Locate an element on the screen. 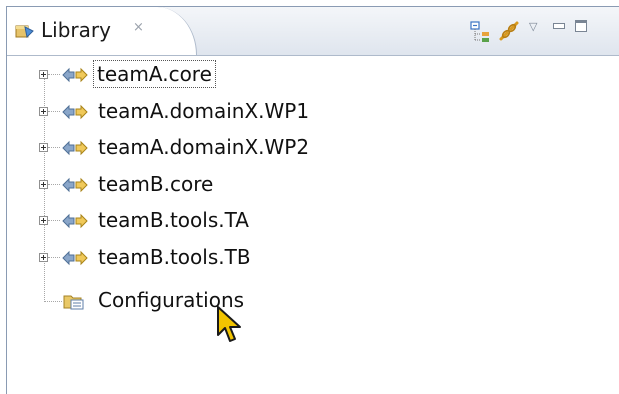 This screenshot has height=394, width=619. tree-item: teamB.core is located at coordinates (307, 185).